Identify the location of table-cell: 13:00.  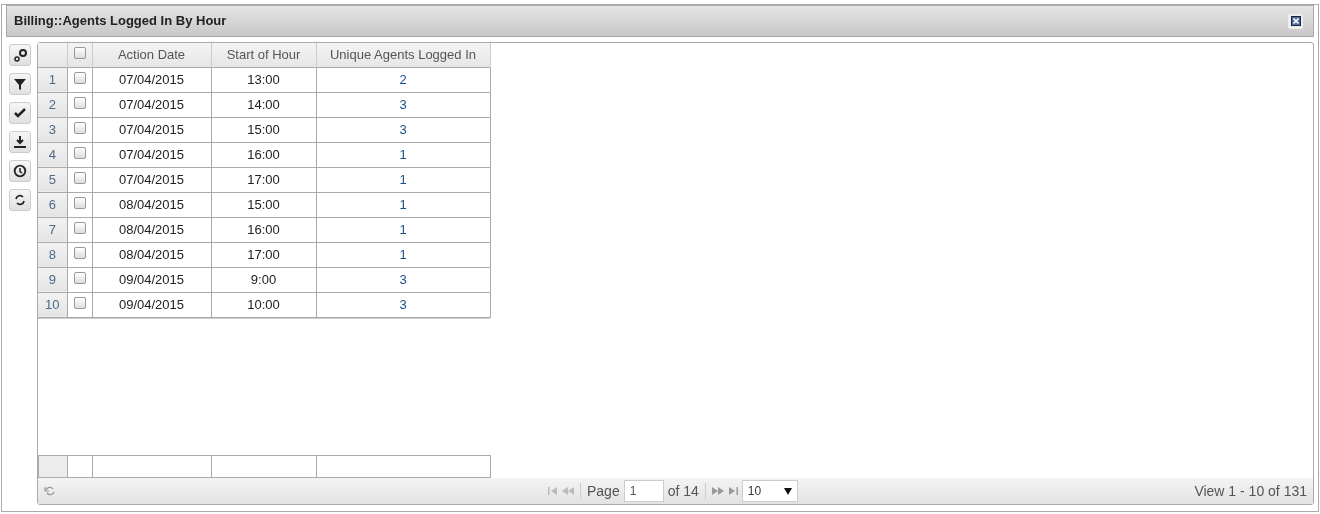
(263, 79).